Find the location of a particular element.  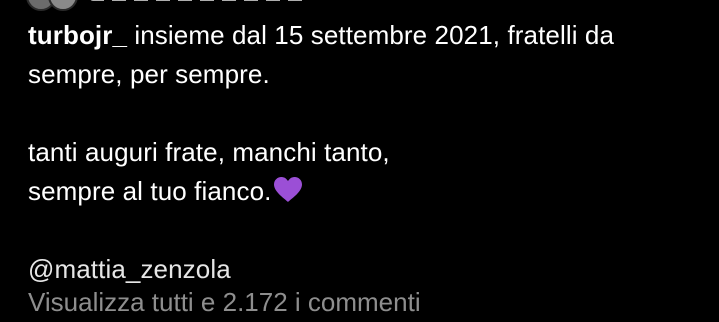

liked-by-strip is located at coordinates (168, 5).